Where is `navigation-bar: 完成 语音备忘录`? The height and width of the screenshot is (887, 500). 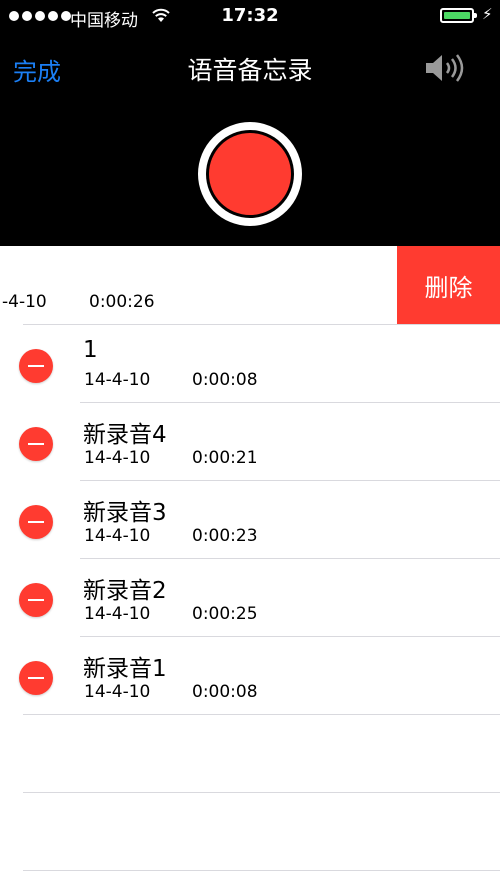
navigation-bar: 完成 语音备忘录 is located at coordinates (250, 66).